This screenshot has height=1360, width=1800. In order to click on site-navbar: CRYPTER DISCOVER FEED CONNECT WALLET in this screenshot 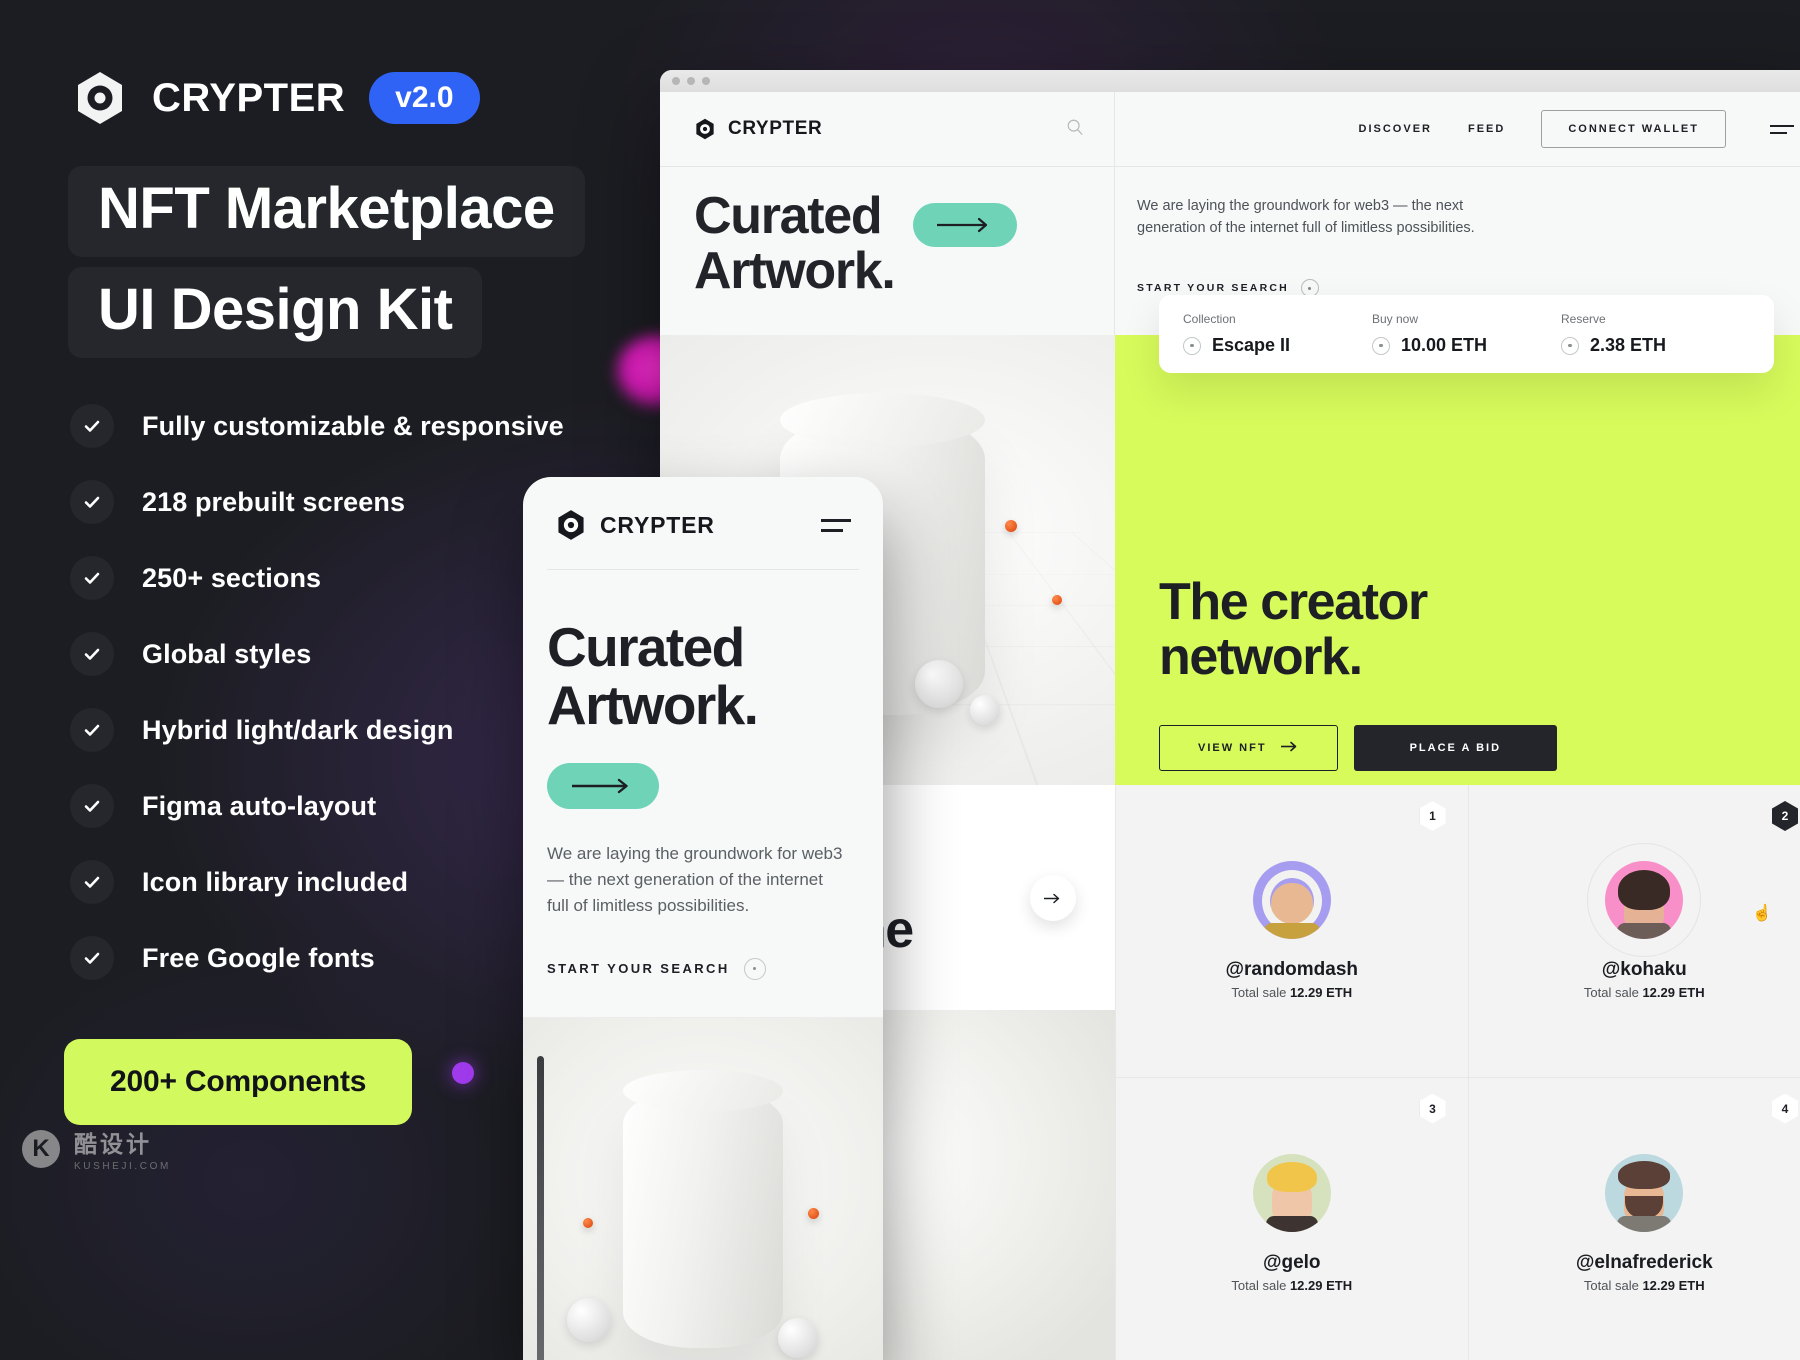, I will do `click(1230, 129)`.